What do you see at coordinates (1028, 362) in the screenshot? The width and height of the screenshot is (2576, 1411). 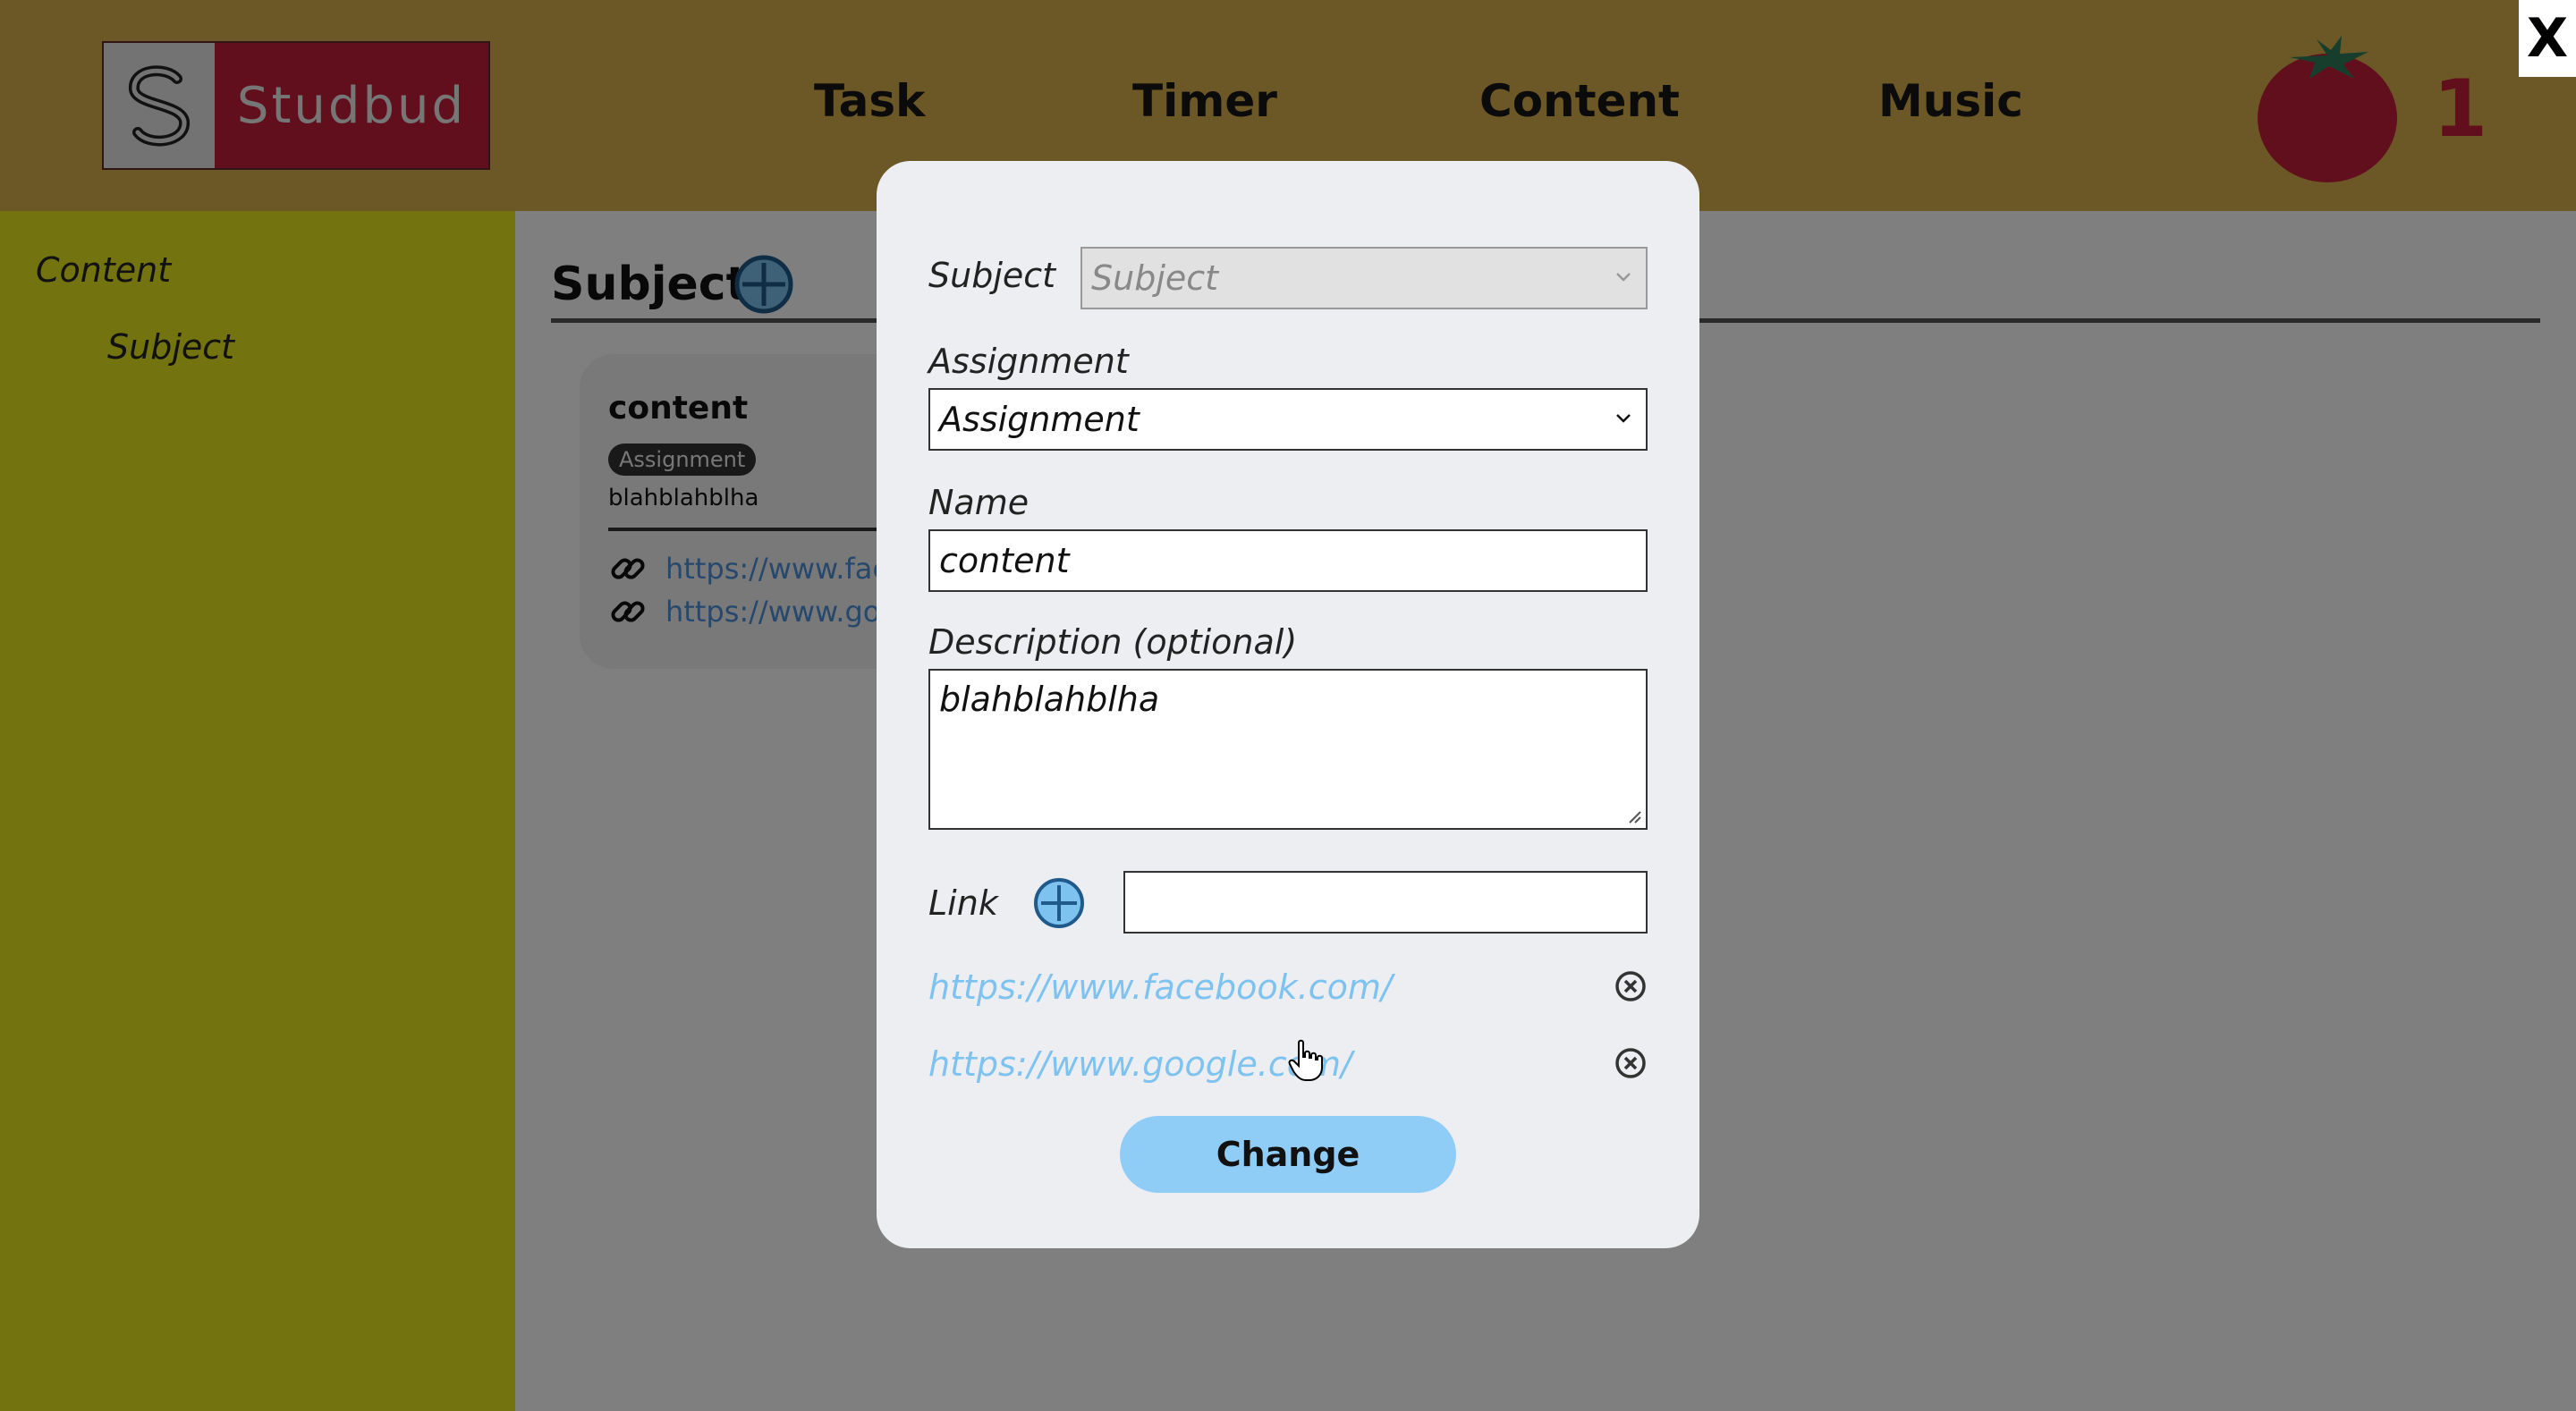 I see `assignment-label: Assignment` at bounding box center [1028, 362].